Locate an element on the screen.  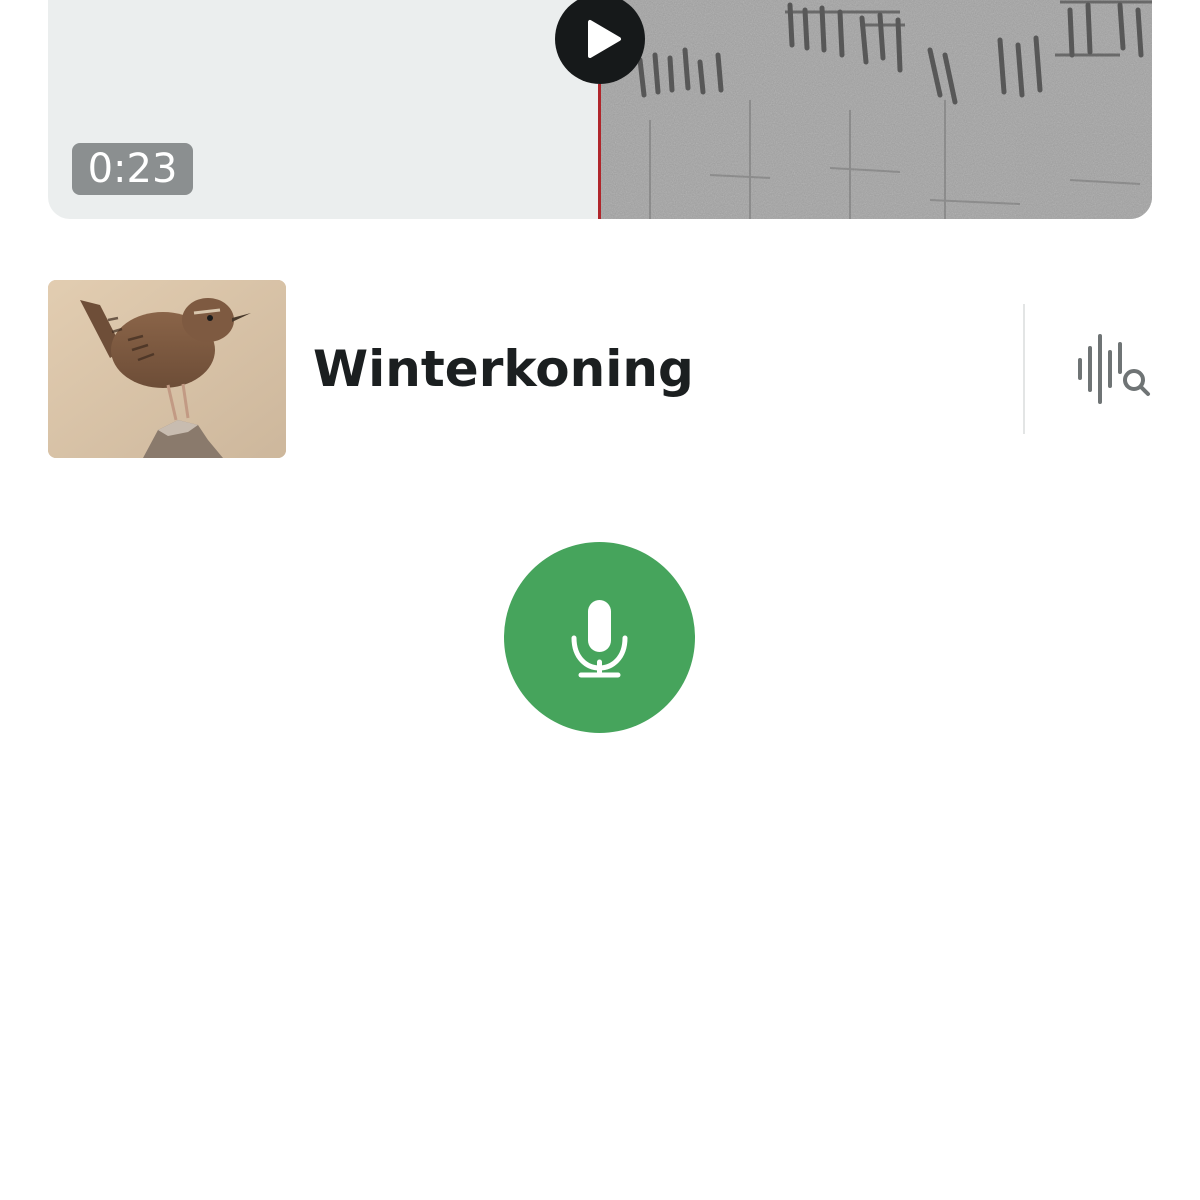
species-thumbnail is located at coordinates (167, 369).